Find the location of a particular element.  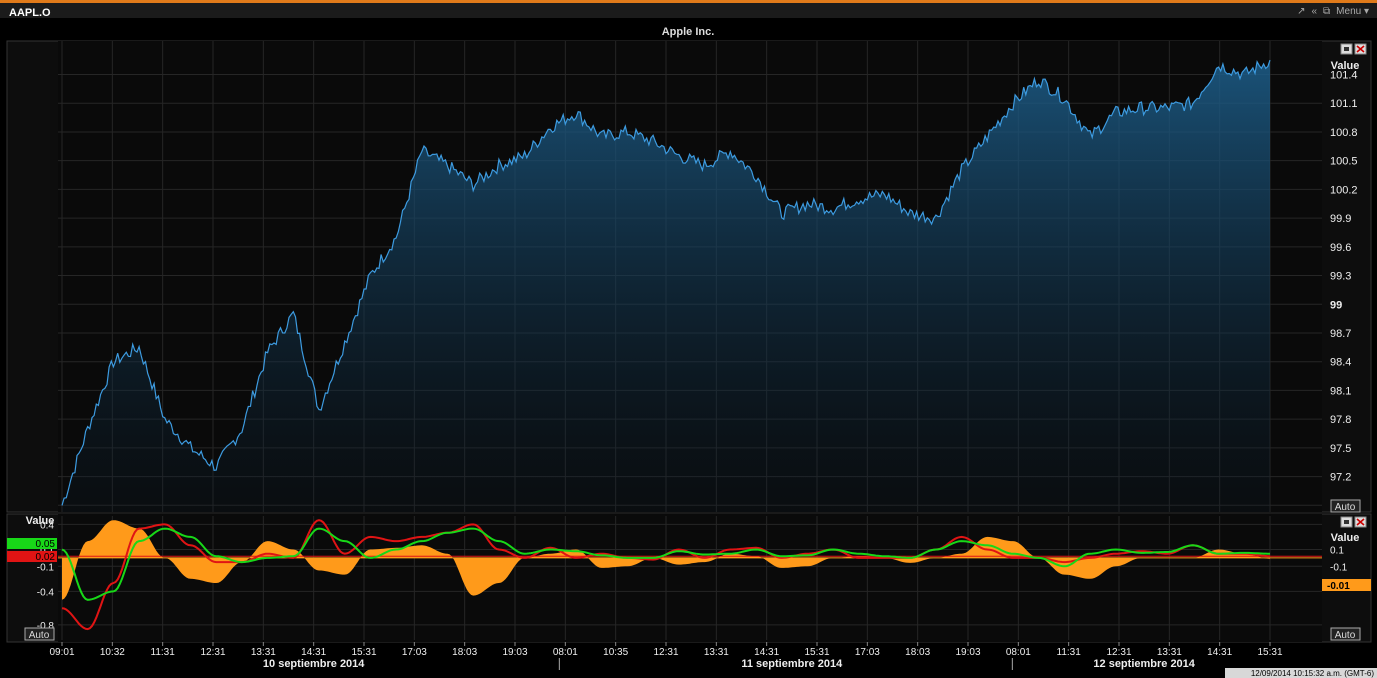

lower-close-icon is located at coordinates (1360, 522).